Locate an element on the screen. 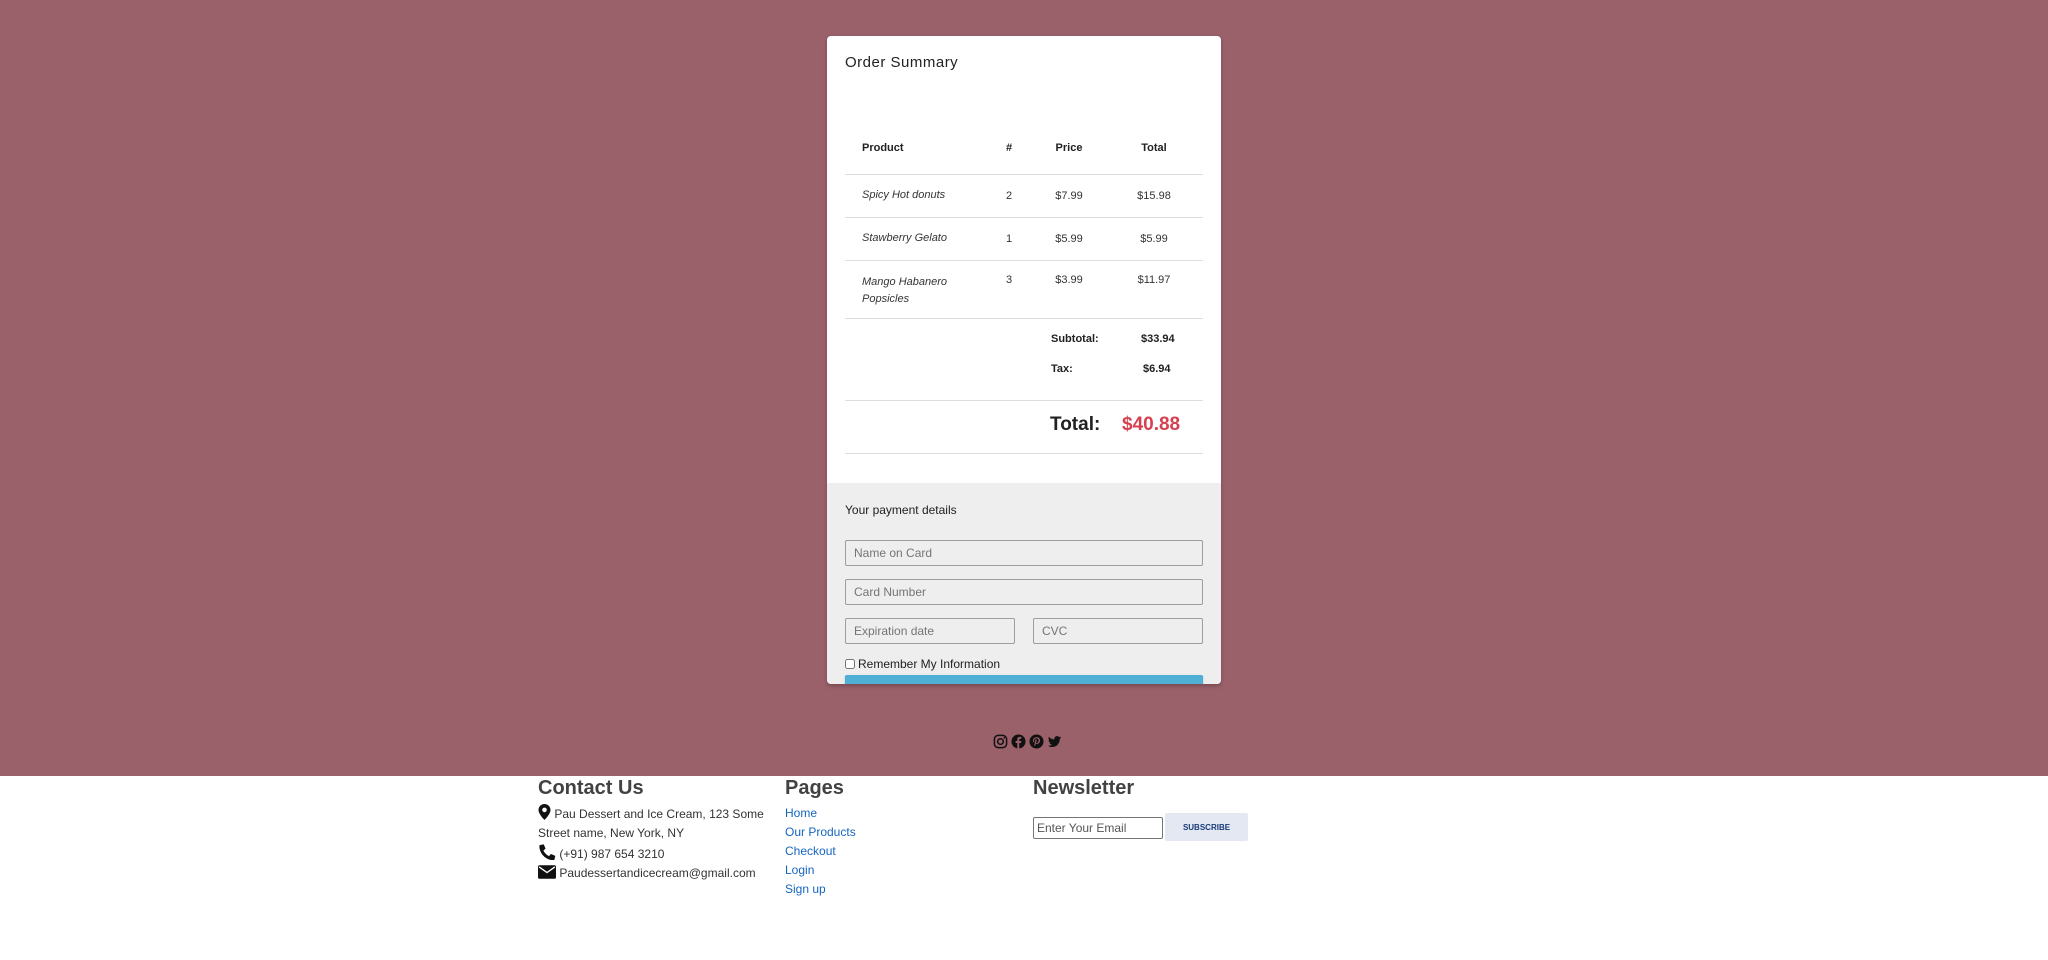 The height and width of the screenshot is (960, 2048). item-total: $5.99 is located at coordinates (1154, 239).